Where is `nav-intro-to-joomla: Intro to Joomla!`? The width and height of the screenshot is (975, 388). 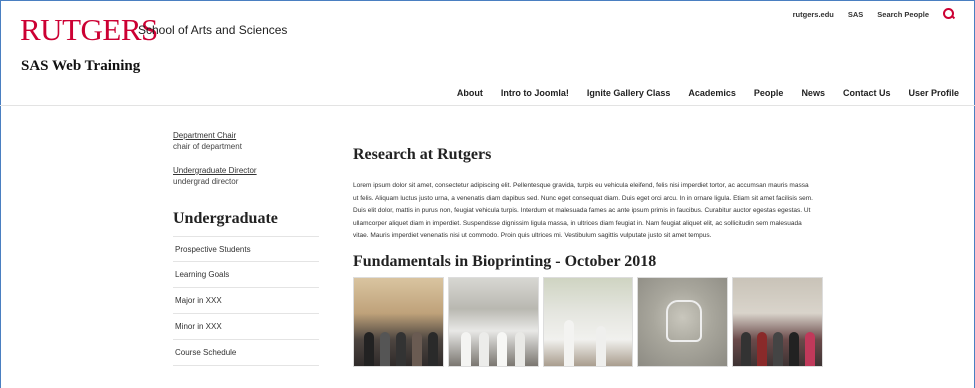 nav-intro-to-joomla: Intro to Joomla! is located at coordinates (535, 93).